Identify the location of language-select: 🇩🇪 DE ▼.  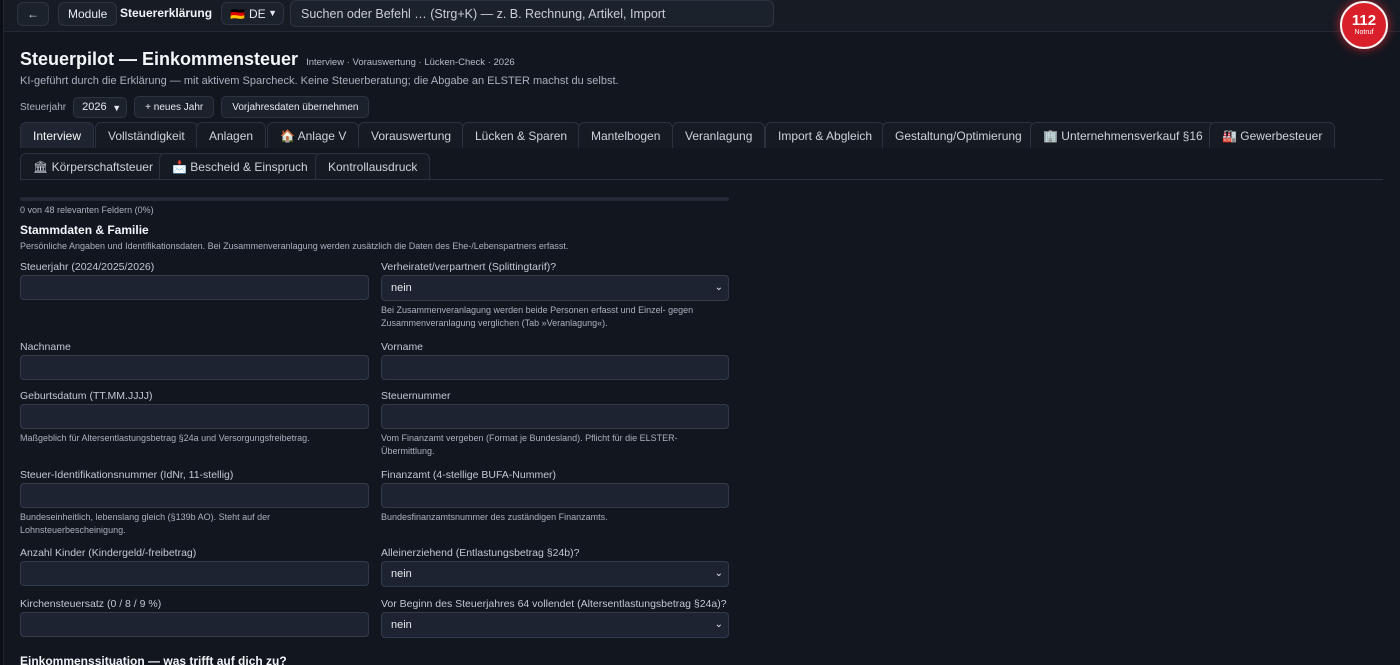
(252, 13).